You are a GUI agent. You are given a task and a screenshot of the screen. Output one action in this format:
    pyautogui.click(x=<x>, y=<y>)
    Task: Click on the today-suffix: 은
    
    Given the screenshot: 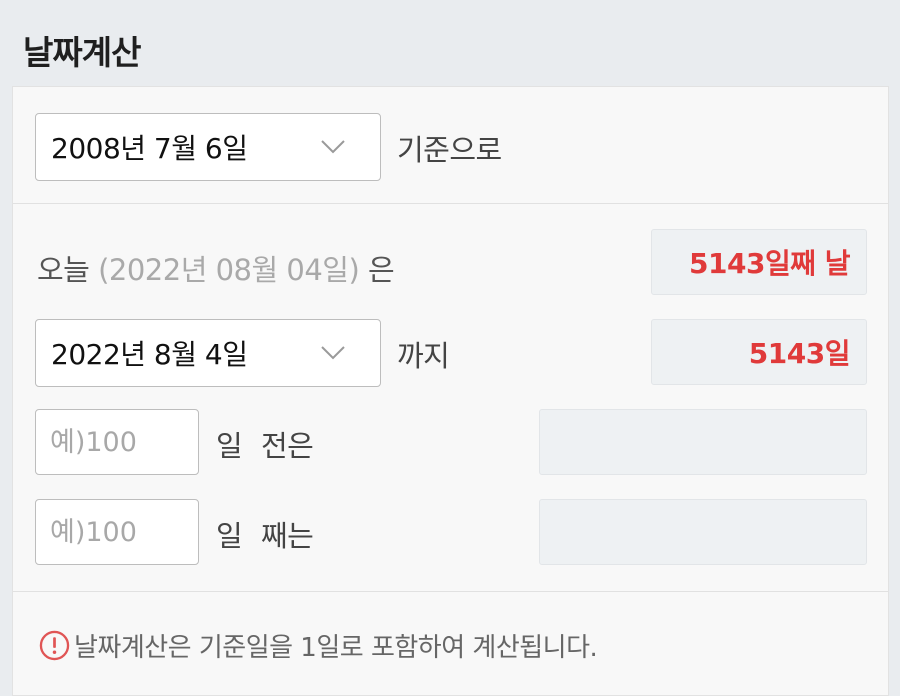 What is the action you would take?
    pyautogui.click(x=381, y=270)
    